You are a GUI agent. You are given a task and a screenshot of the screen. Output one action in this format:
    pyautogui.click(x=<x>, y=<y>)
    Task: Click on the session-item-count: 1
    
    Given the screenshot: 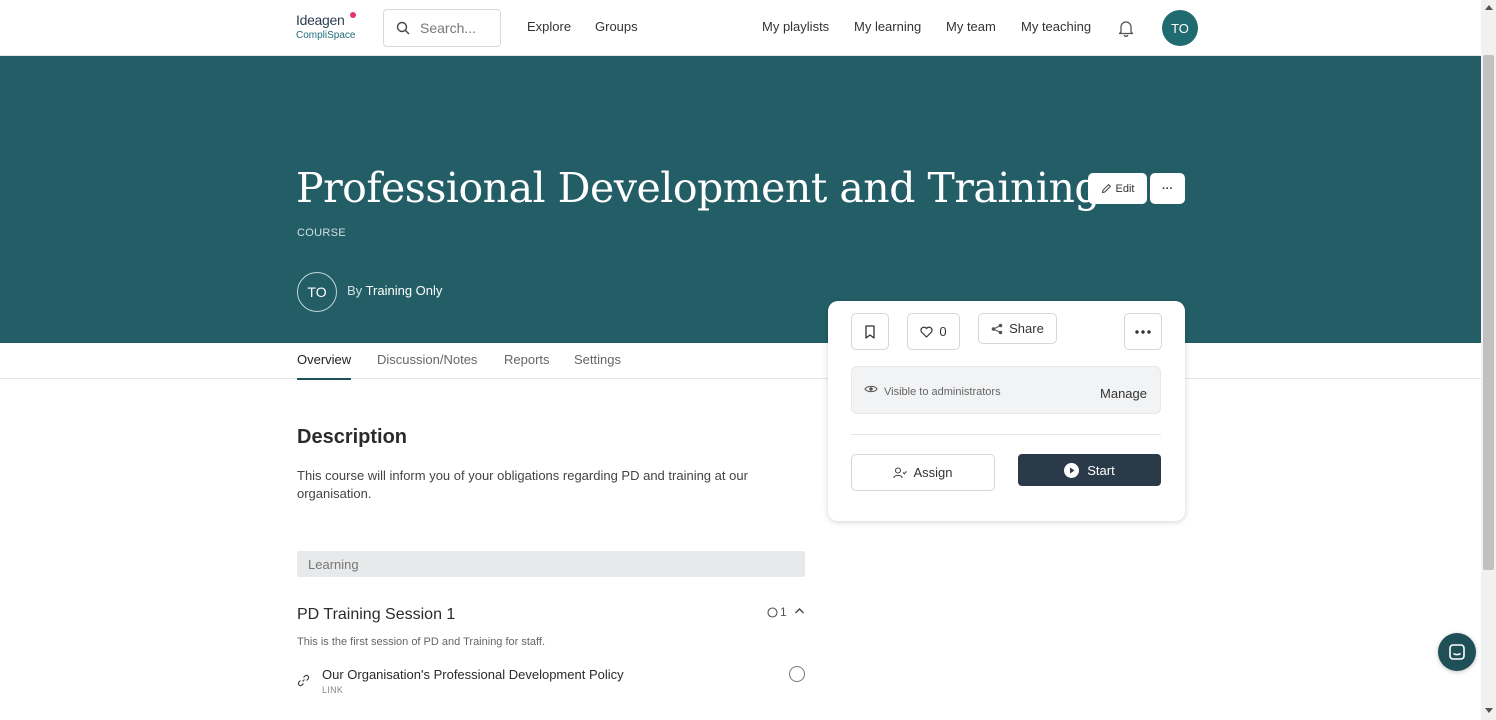 What is the action you would take?
    pyautogui.click(x=777, y=612)
    